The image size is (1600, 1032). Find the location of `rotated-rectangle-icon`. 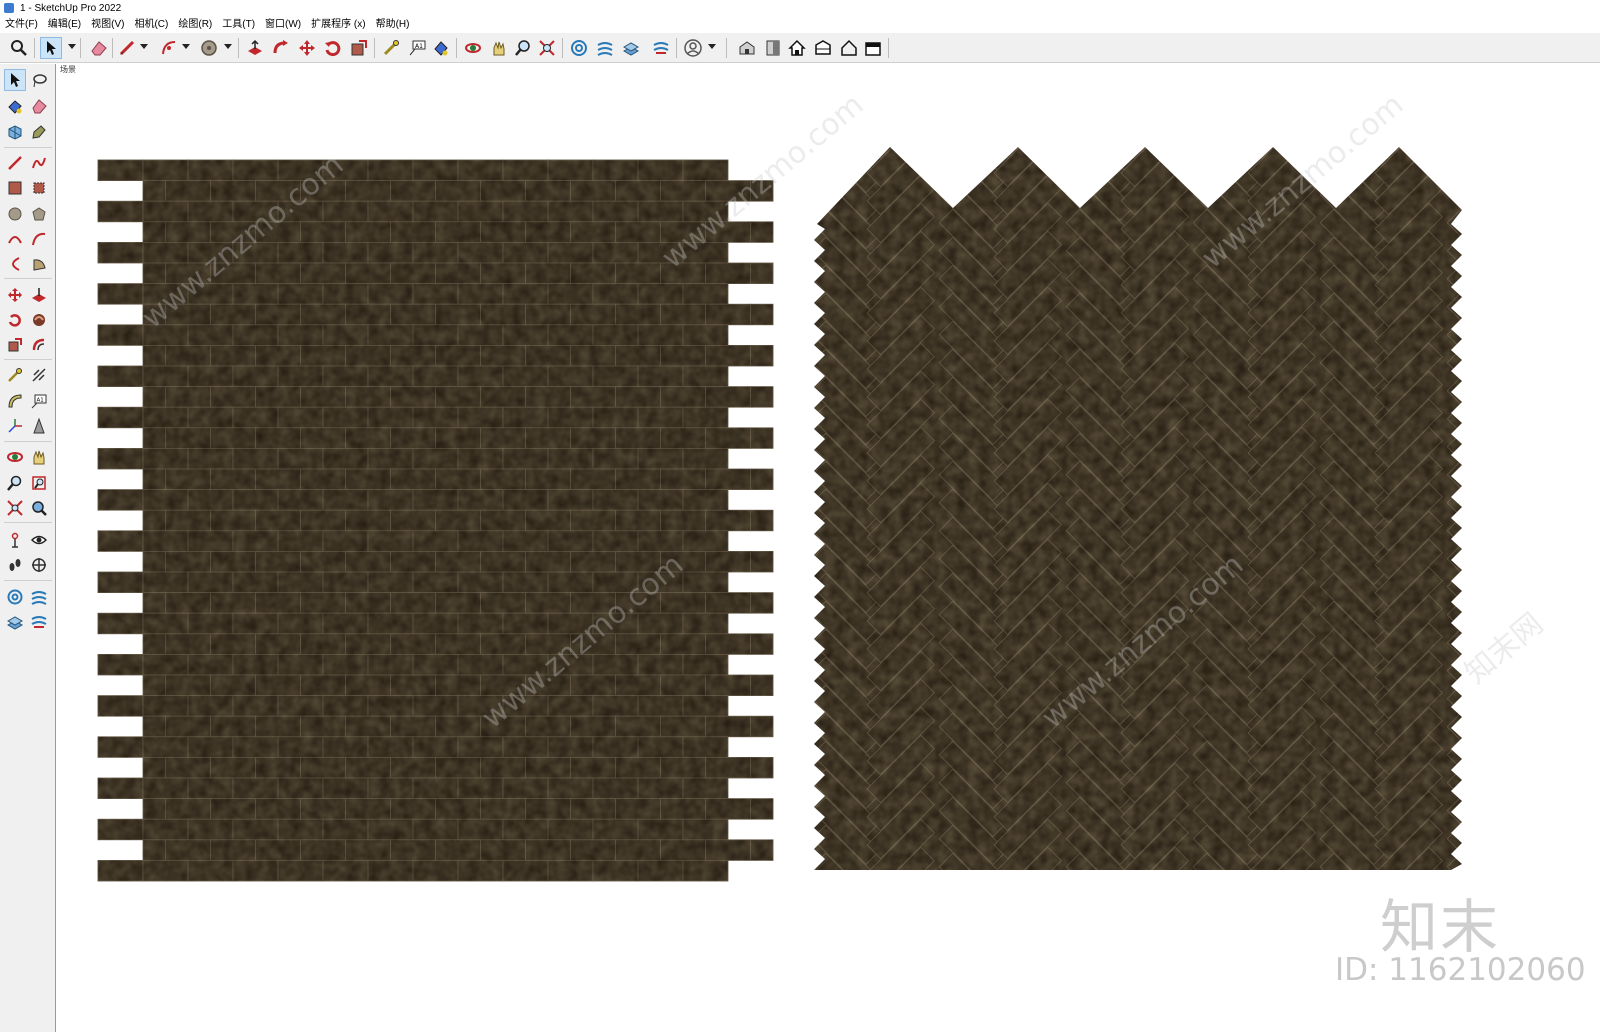

rotated-rectangle-icon is located at coordinates (39, 188).